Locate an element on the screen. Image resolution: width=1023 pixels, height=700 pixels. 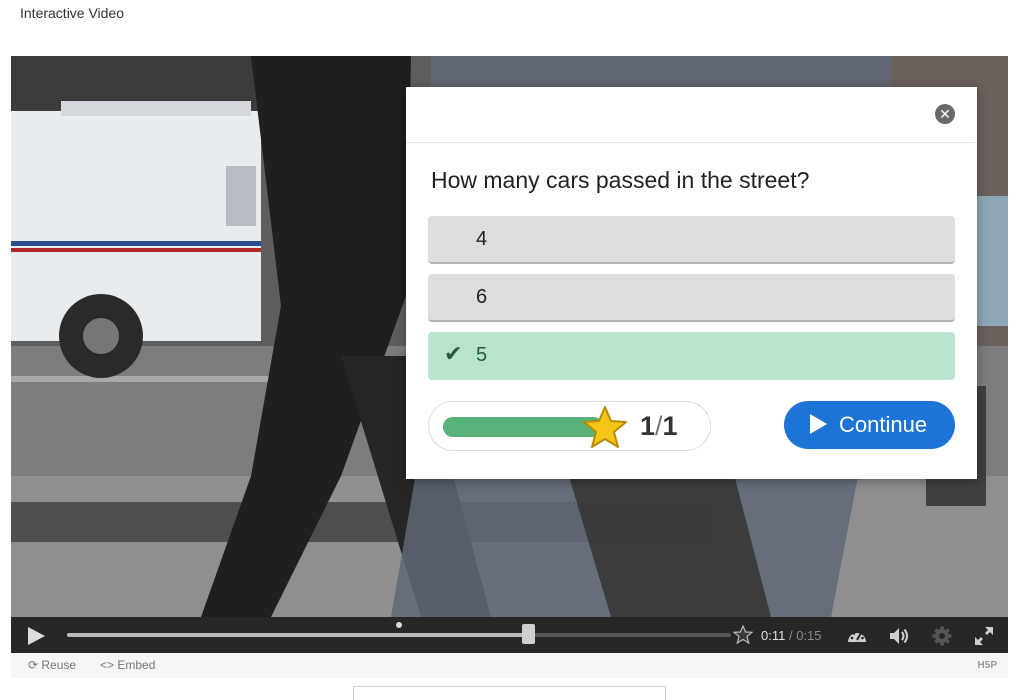
video-controls: 0:11 / 0:15 is located at coordinates (509, 635).